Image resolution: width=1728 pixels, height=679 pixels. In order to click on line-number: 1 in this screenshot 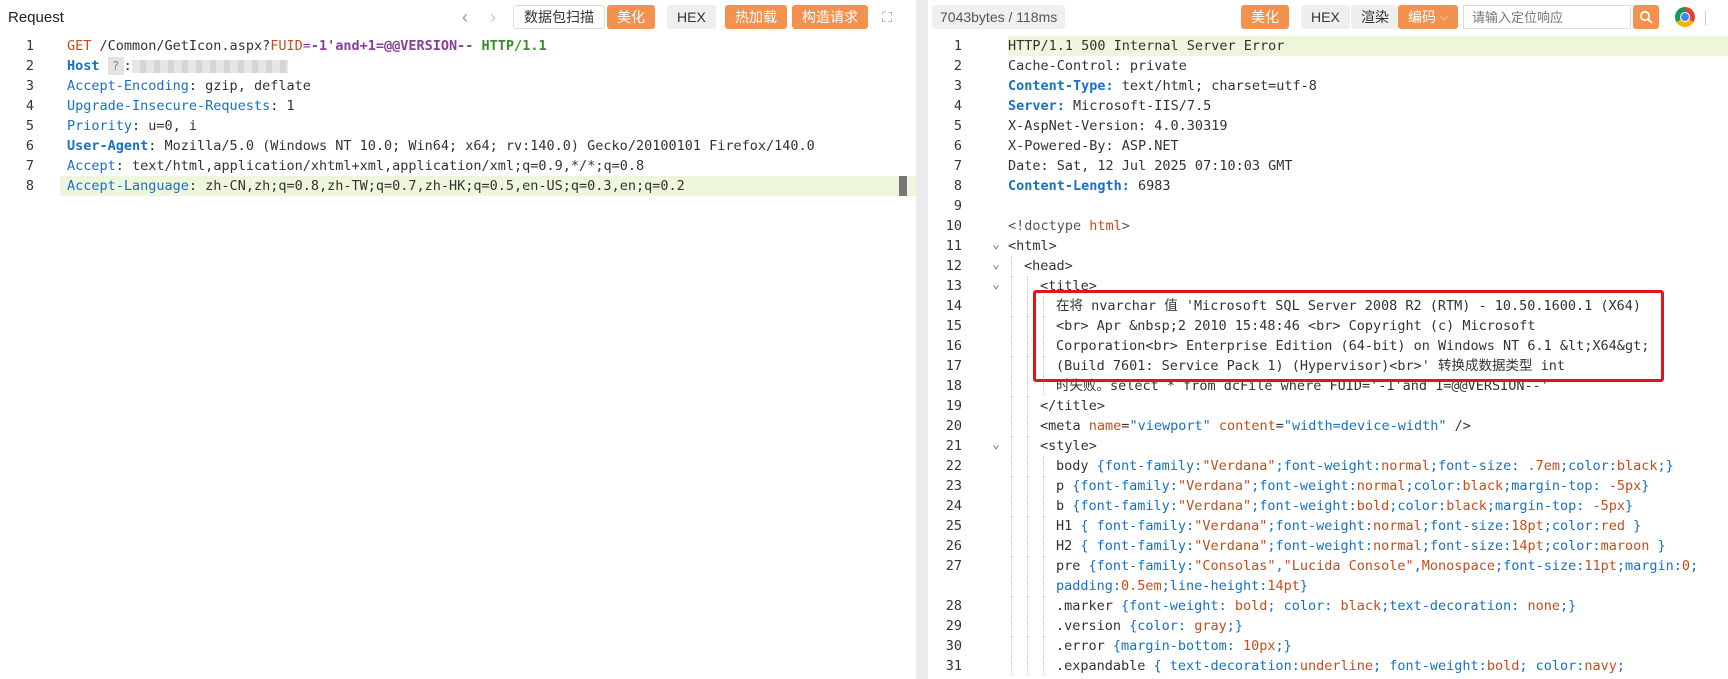, I will do `click(957, 46)`.